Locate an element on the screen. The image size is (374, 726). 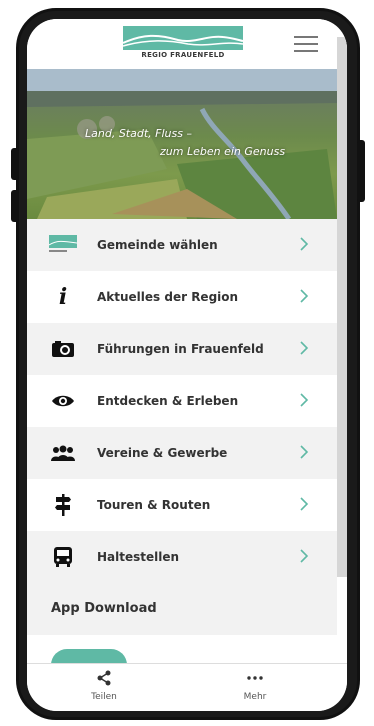
tab-teilen: Teilen is located at coordinates (104, 686).